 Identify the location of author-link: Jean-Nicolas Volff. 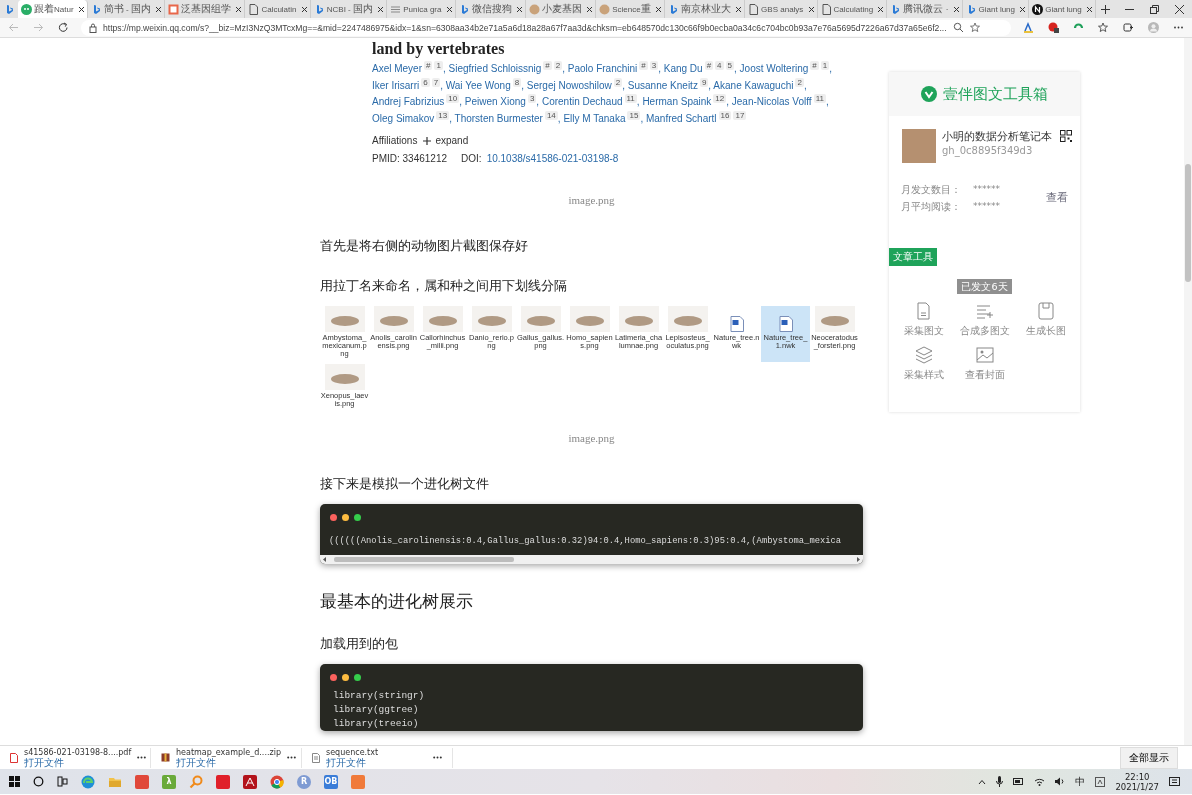
(771, 101).